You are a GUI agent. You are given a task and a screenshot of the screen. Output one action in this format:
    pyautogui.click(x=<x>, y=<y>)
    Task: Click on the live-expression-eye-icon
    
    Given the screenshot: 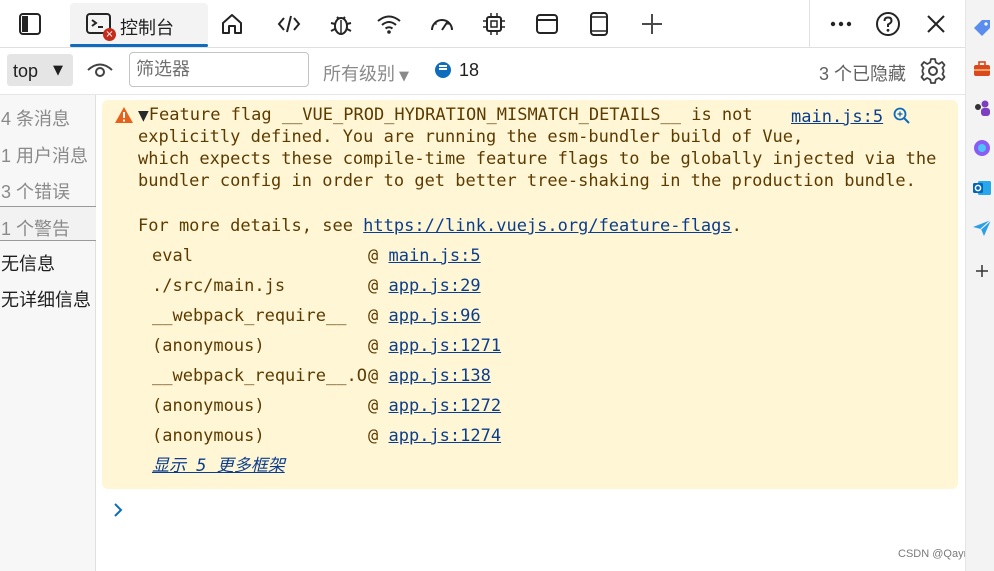 What is the action you would take?
    pyautogui.click(x=100, y=70)
    